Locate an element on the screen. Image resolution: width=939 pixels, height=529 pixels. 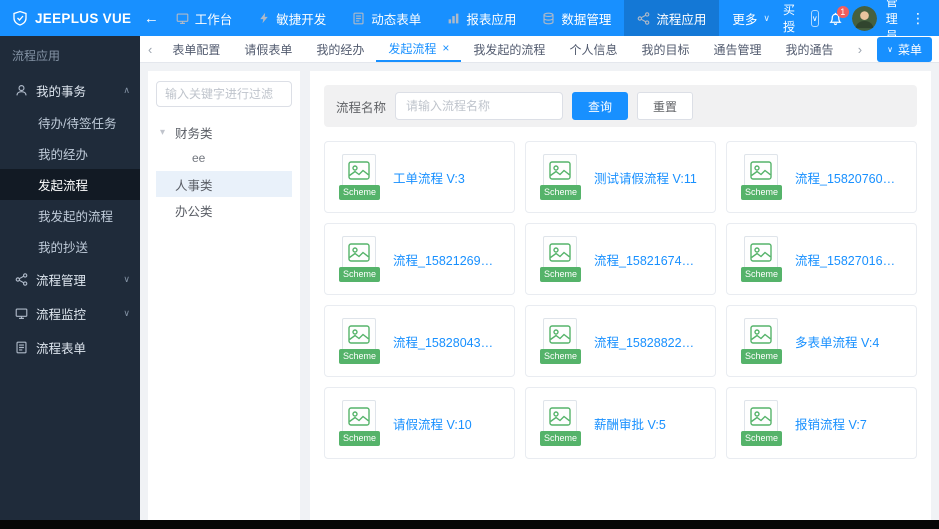
nav-item-report-app: 报表应用 is located at coordinates (481, 18).